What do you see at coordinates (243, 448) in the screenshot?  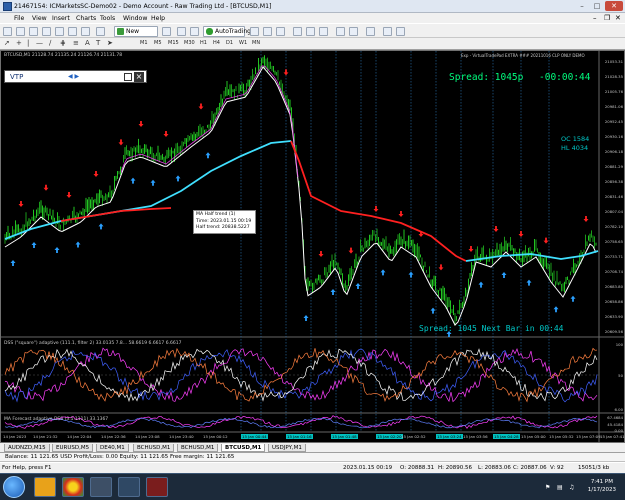 I see `tab-btcusd-m1: BTCUSD,M1` at bounding box center [243, 448].